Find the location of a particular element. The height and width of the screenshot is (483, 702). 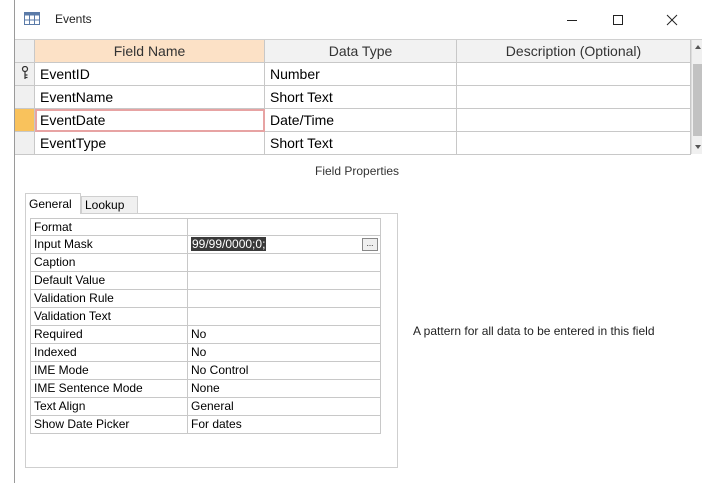

table-row: EventDate Date/Time is located at coordinates (353, 120).